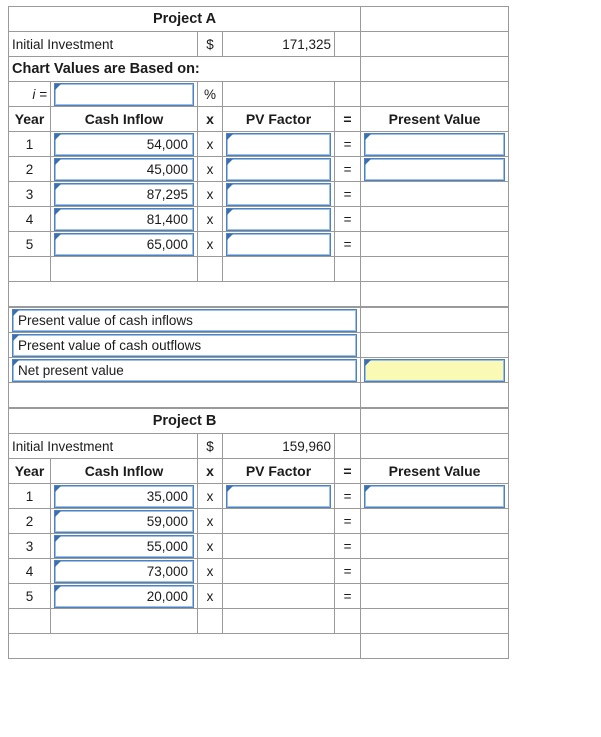 The width and height of the screenshot is (601, 737). I want to click on col-header-equals: =, so click(347, 119).